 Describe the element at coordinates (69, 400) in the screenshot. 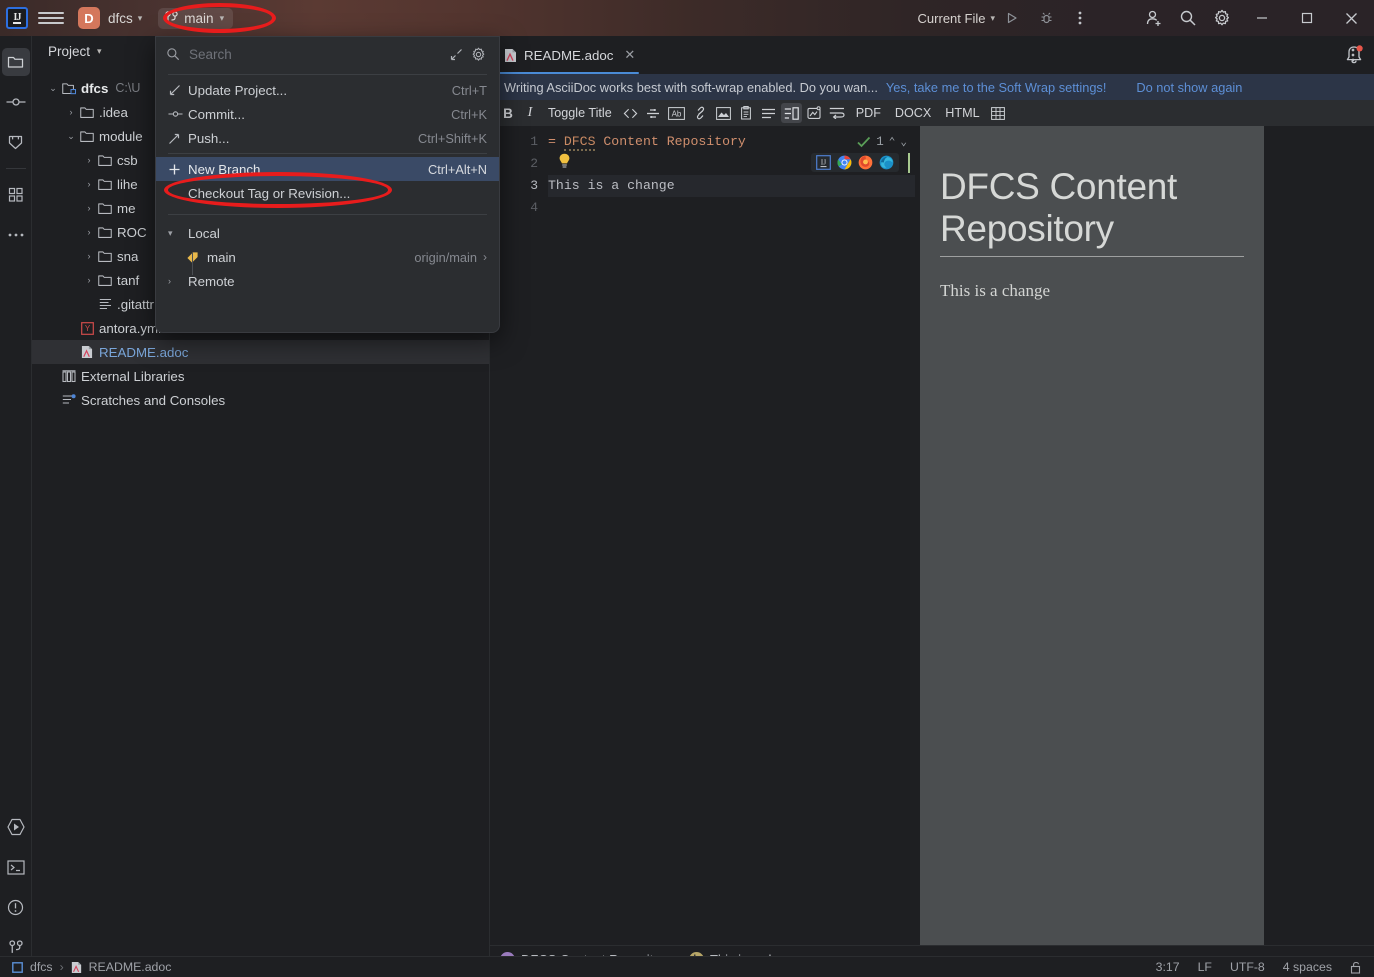

I see `scratches-icon` at that location.